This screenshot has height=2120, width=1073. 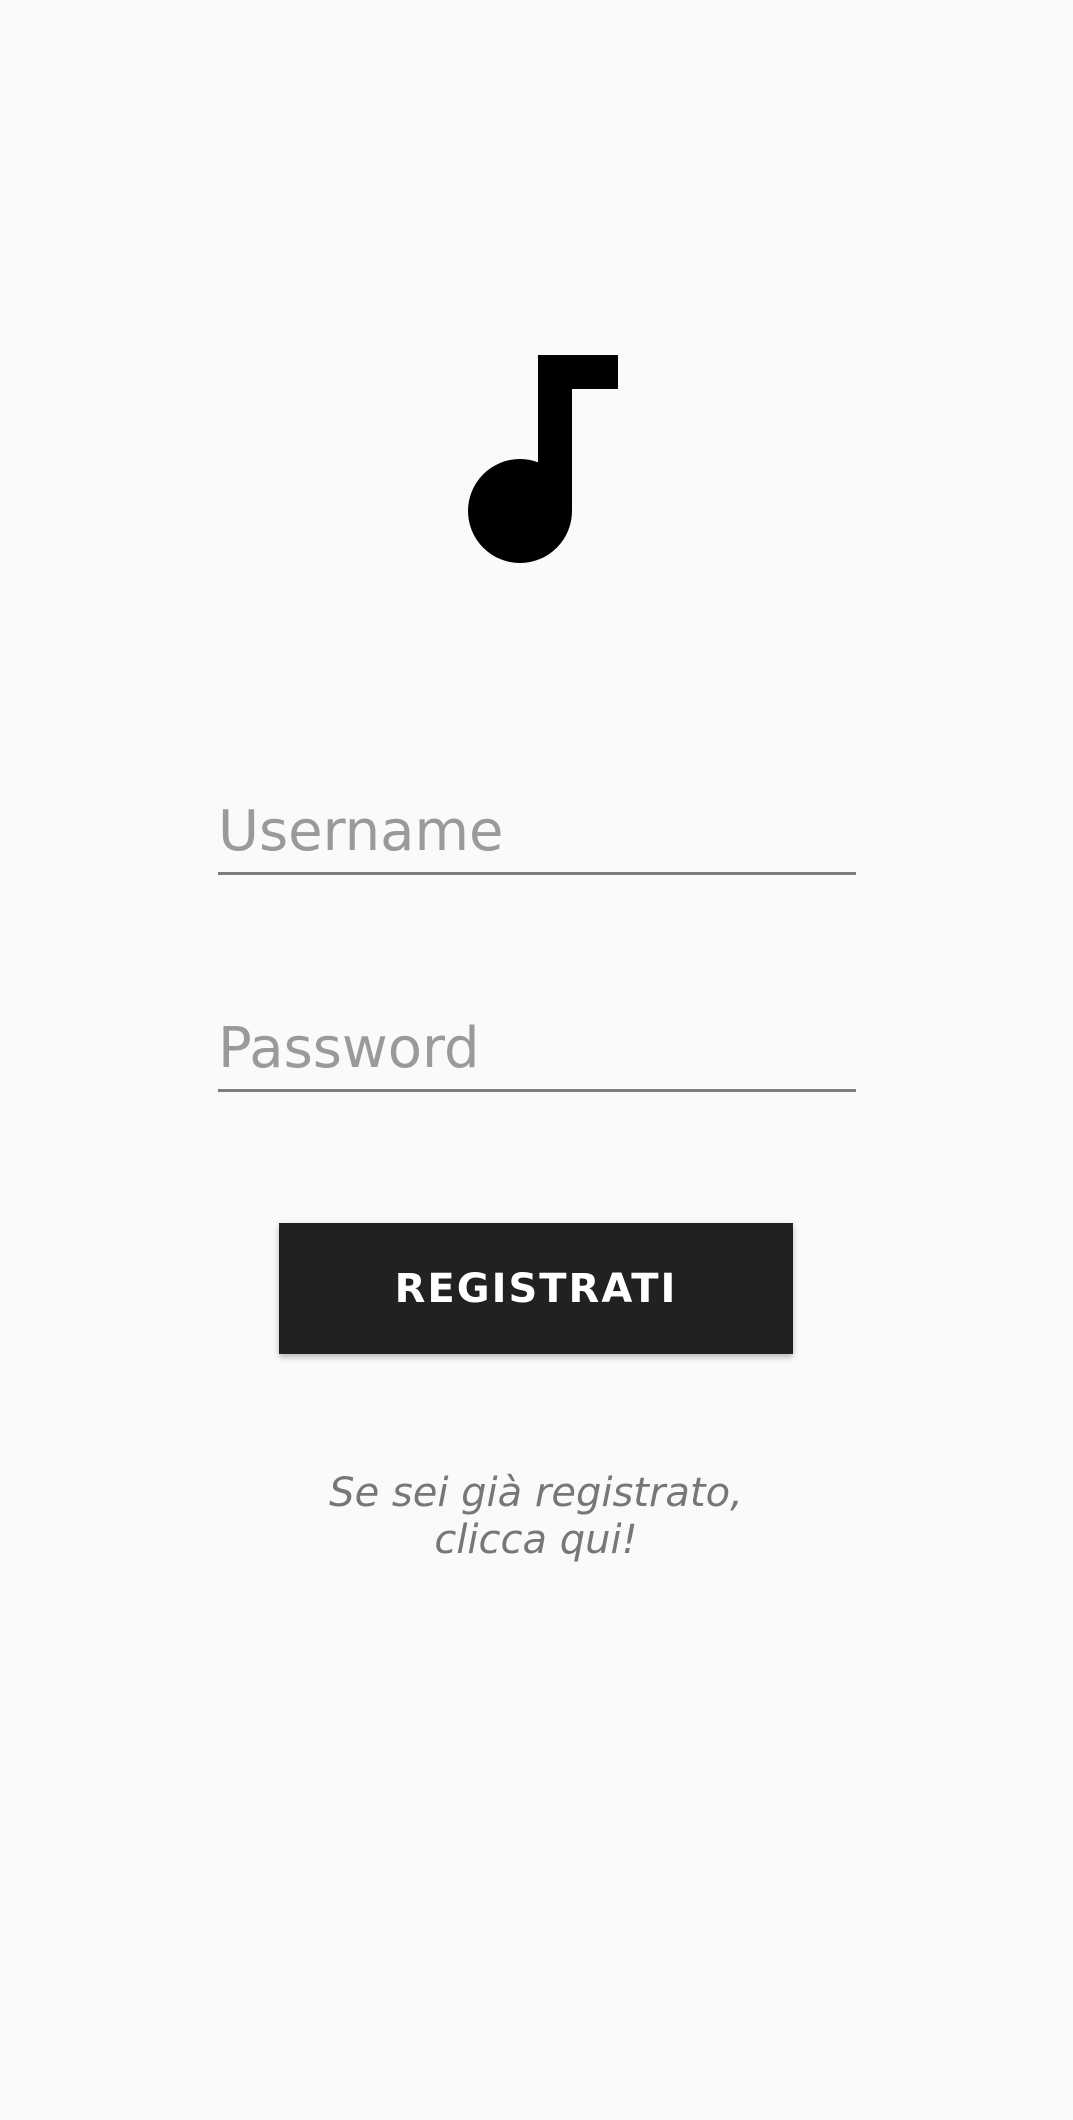 What do you see at coordinates (536, 1288) in the screenshot?
I see `register-button: REGISTRATI` at bounding box center [536, 1288].